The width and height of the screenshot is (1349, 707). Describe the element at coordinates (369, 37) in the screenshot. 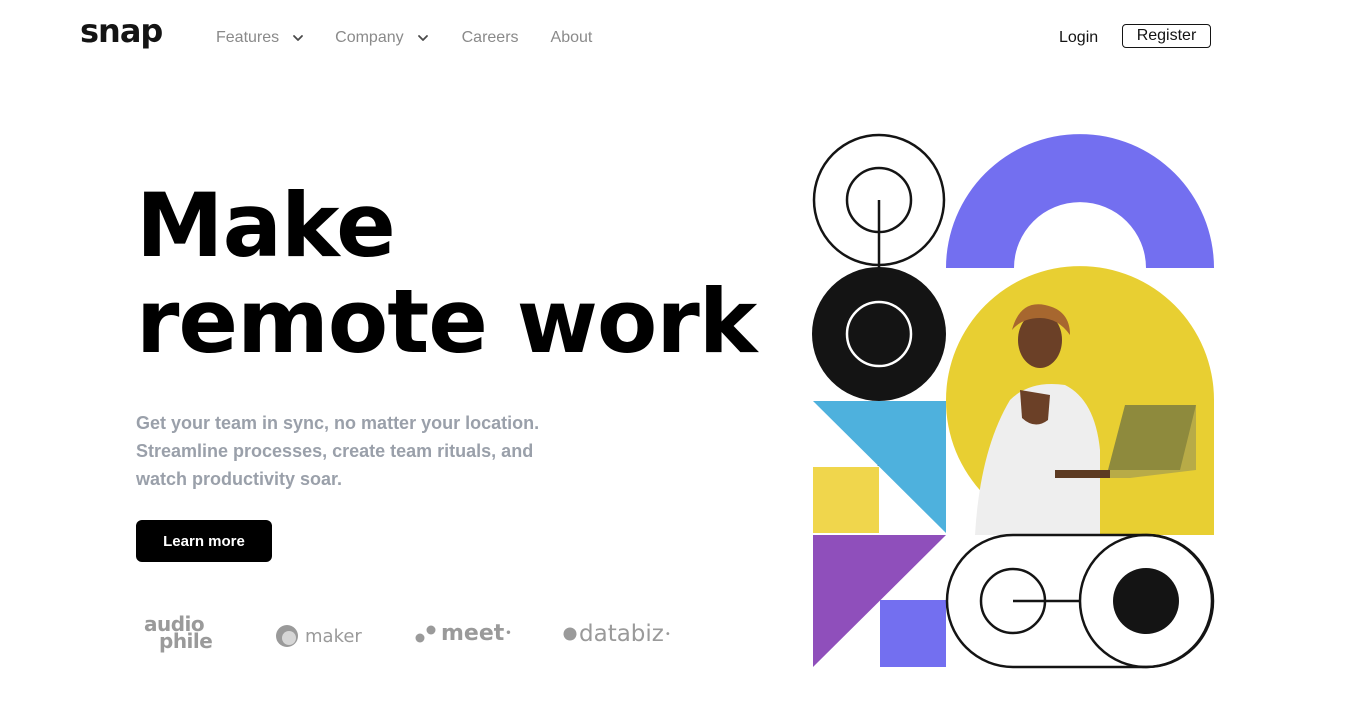

I see `nav-item-label: Company` at that location.